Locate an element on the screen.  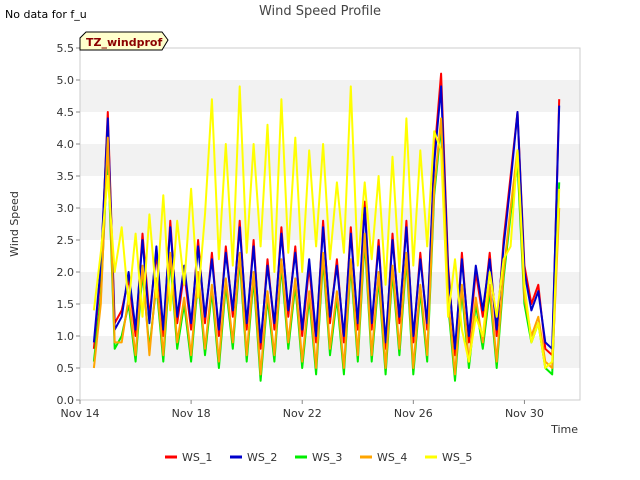
y-tick-label: 3.0 is located at coordinates (66, 208).